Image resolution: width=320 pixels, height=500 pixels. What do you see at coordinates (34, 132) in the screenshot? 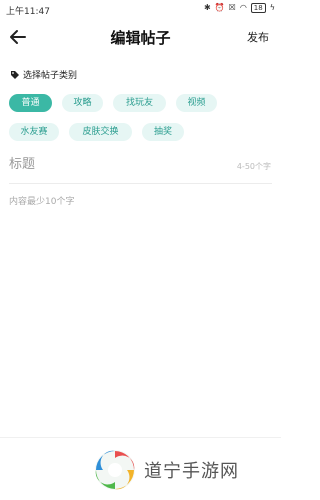
I see `chip-fan-match: 水友赛` at bounding box center [34, 132].